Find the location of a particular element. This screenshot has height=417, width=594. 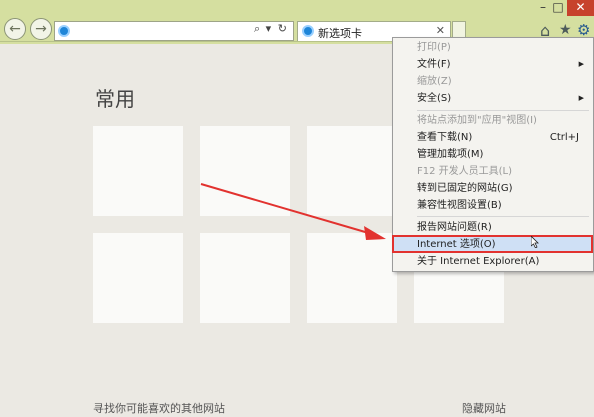

find-sites-link: 寻找你可能喜欢的其他网站 is located at coordinates (159, 408).